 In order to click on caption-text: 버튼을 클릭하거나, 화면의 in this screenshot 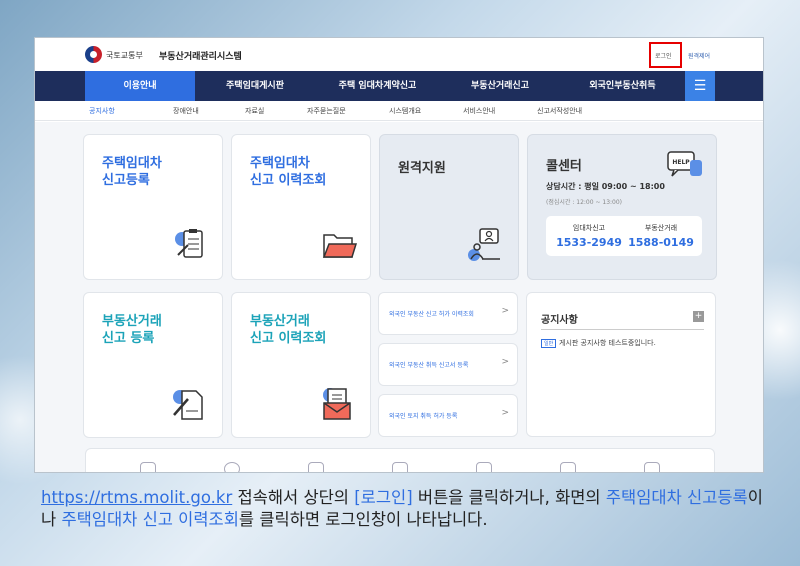, I will do `click(509, 497)`.